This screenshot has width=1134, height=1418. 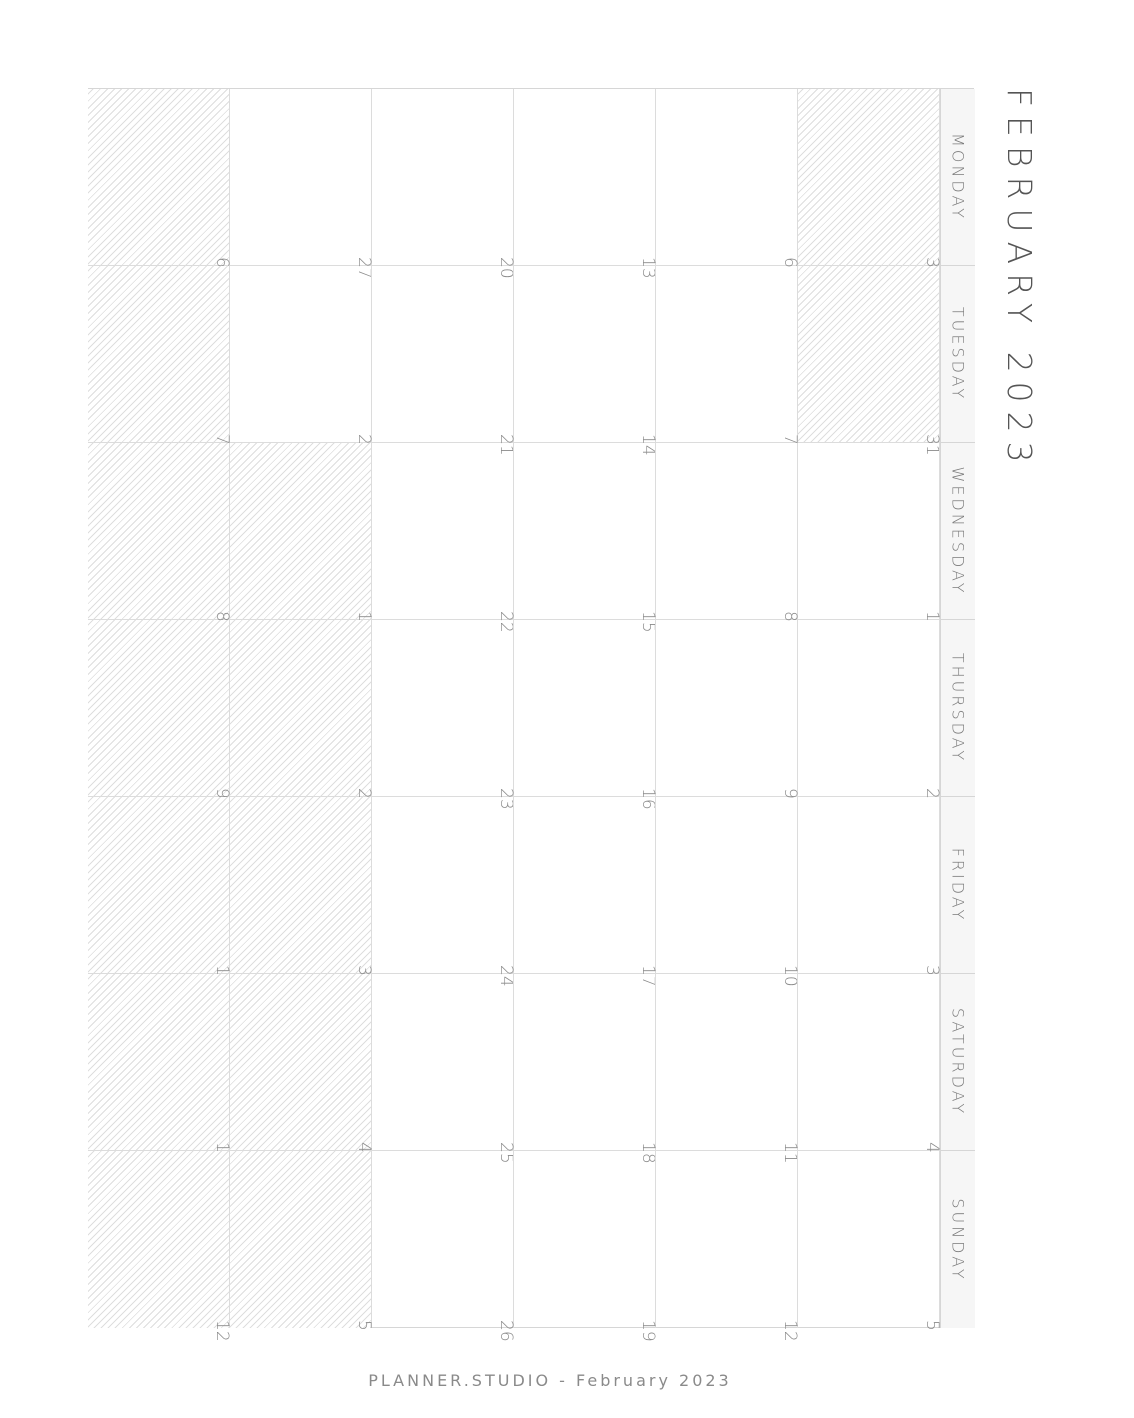 What do you see at coordinates (302, 1241) in the screenshot?
I see `day-cell-outside-month: 5` at bounding box center [302, 1241].